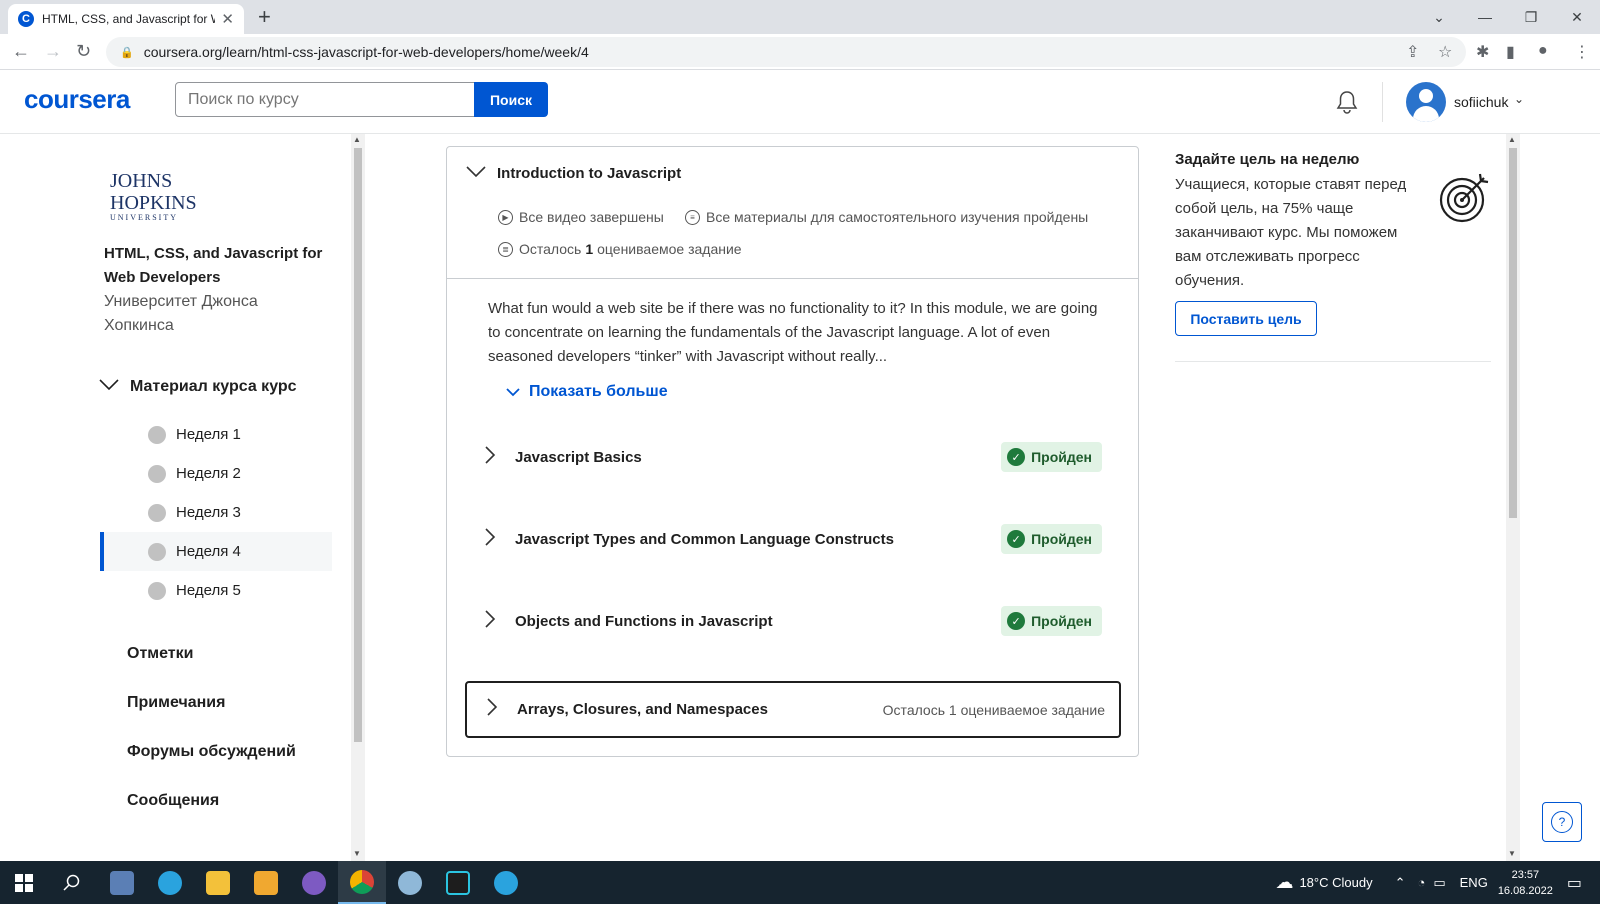 This screenshot has width=1600, height=904. I want to click on sidebar-item-messages: Сообщения, so click(173, 801).